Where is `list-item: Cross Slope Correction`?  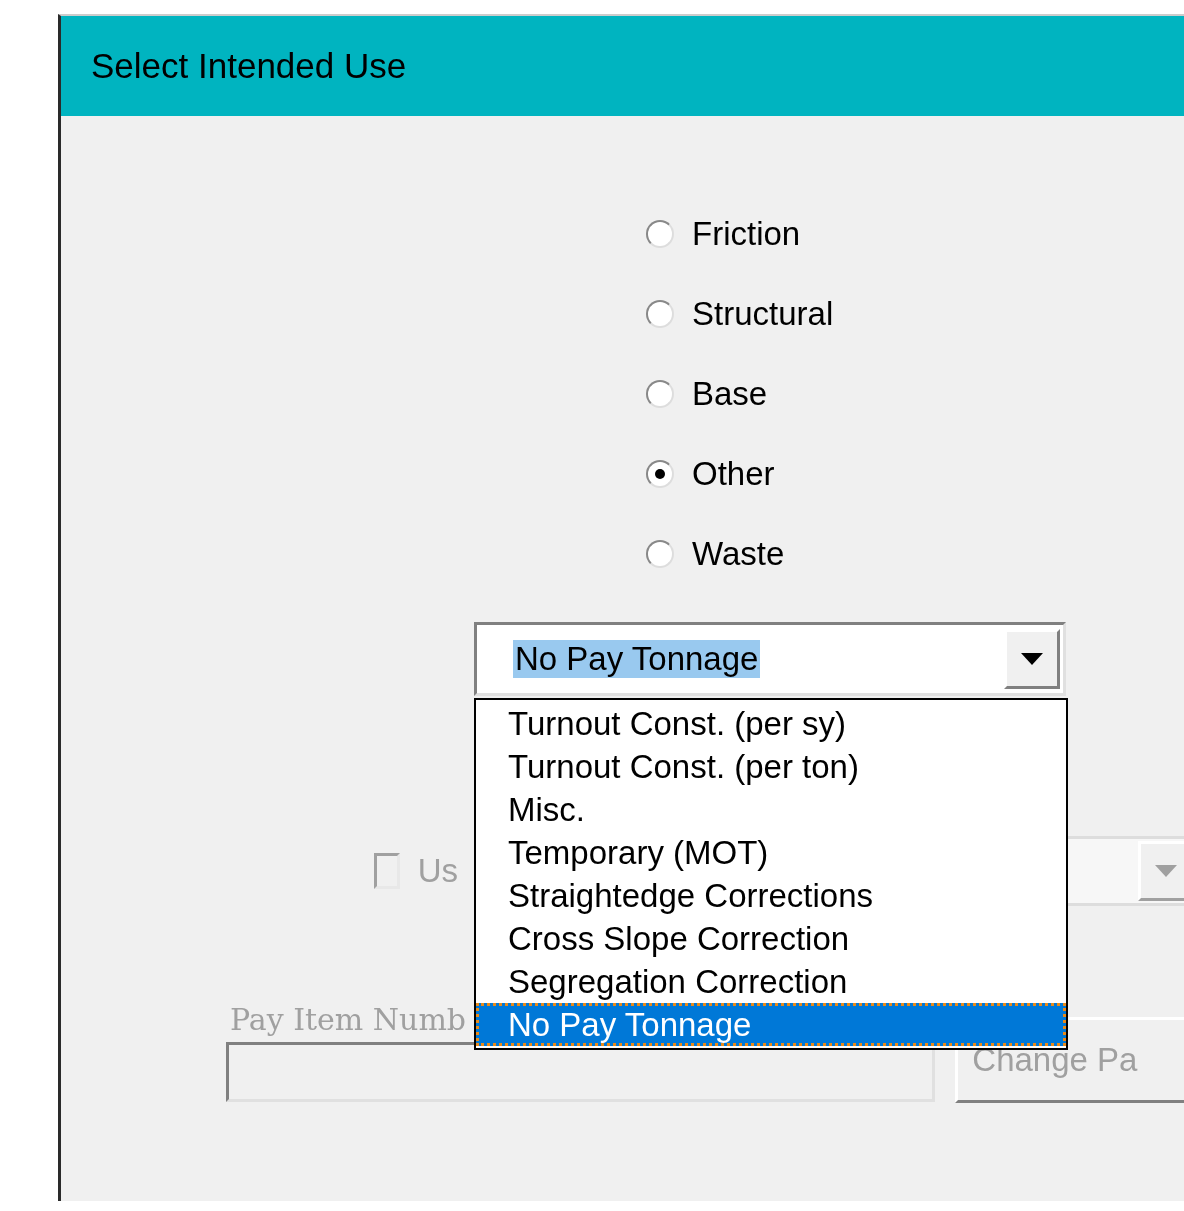
list-item: Cross Slope Correction is located at coordinates (771, 938).